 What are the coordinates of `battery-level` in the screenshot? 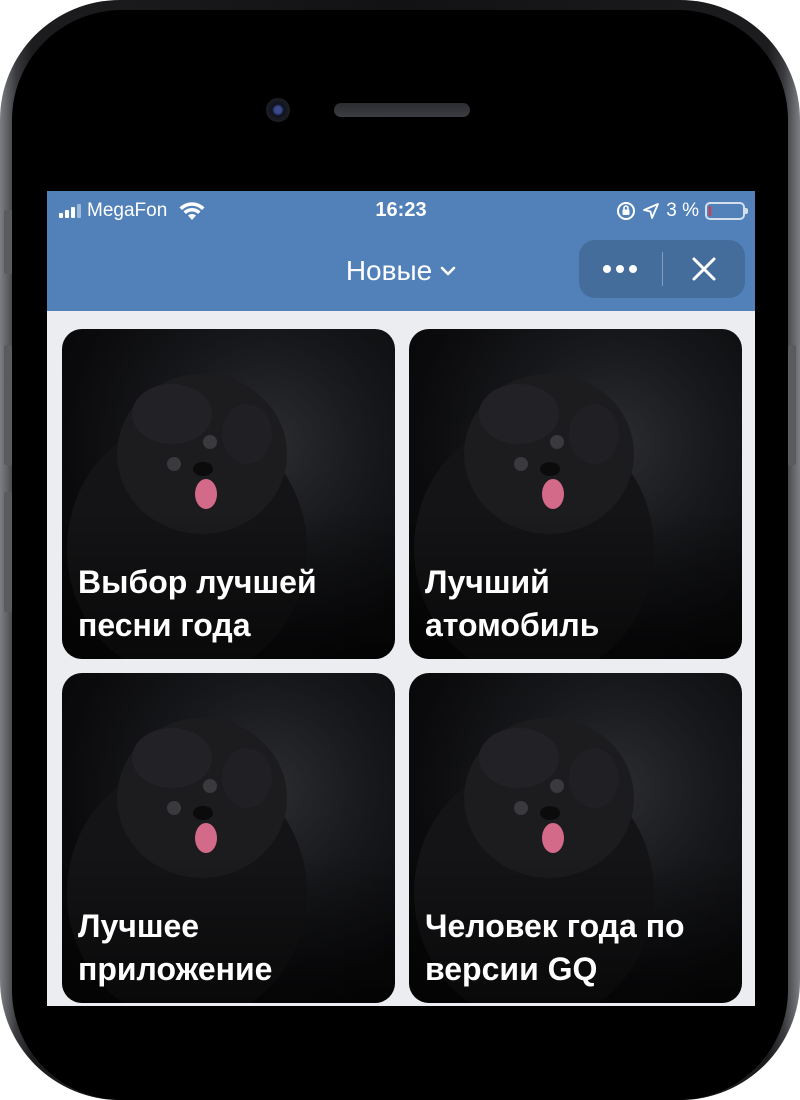 It's located at (710, 211).